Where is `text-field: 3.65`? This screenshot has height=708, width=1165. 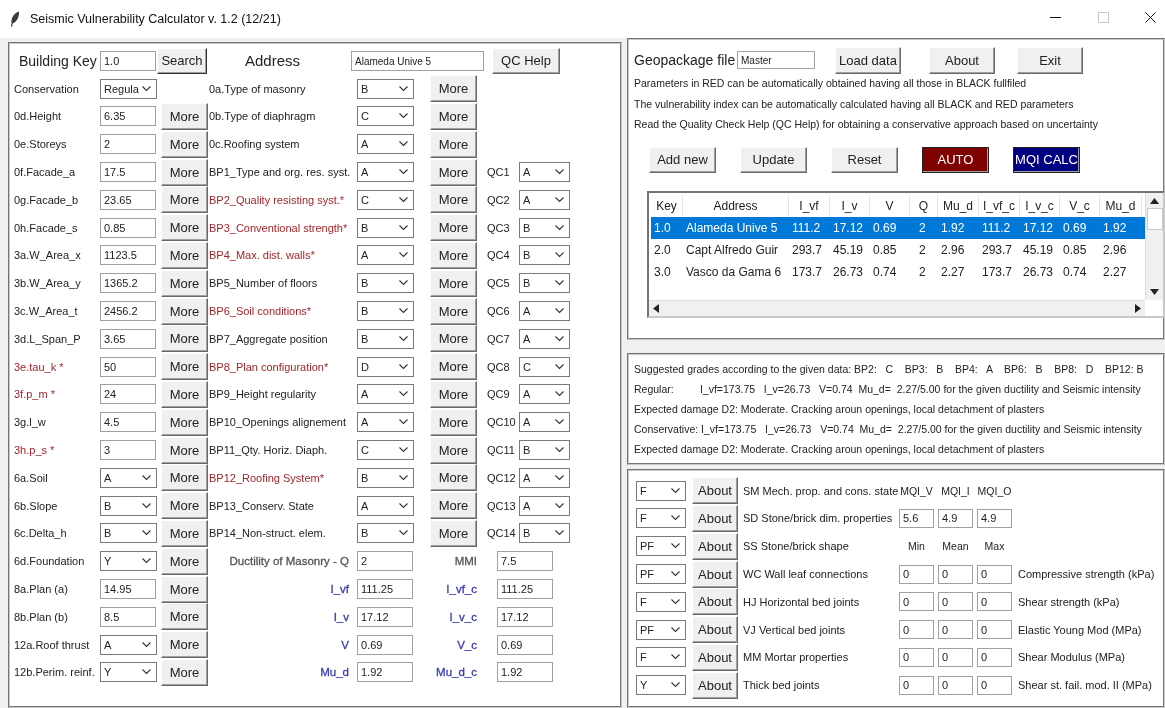 text-field: 3.65 is located at coordinates (128, 338).